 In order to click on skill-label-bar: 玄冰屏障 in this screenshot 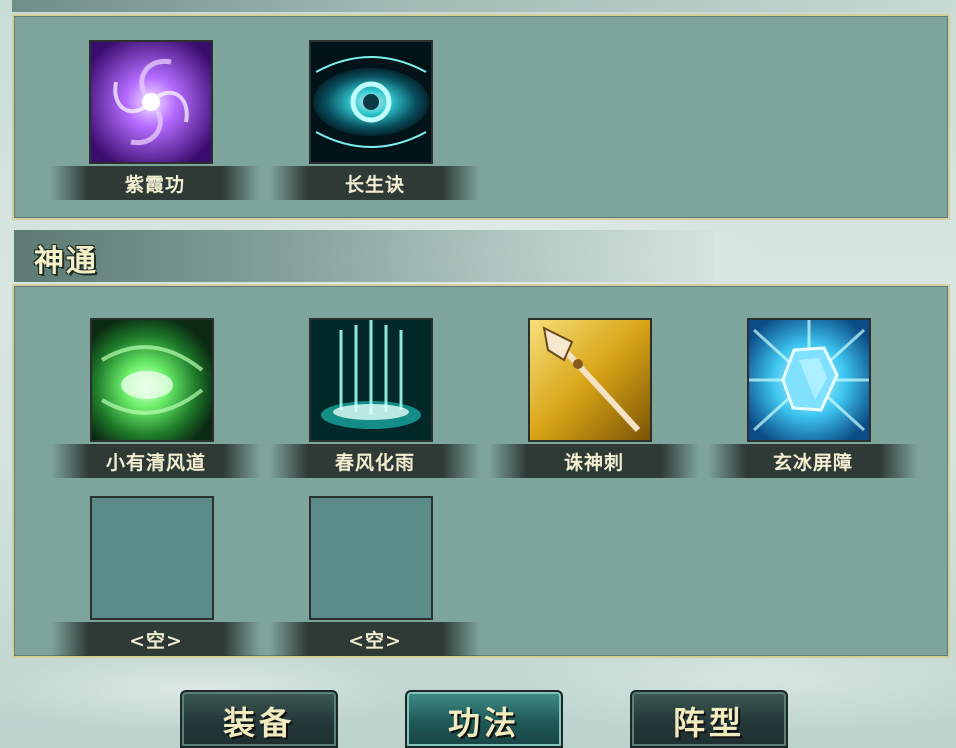, I will do `click(813, 461)`.